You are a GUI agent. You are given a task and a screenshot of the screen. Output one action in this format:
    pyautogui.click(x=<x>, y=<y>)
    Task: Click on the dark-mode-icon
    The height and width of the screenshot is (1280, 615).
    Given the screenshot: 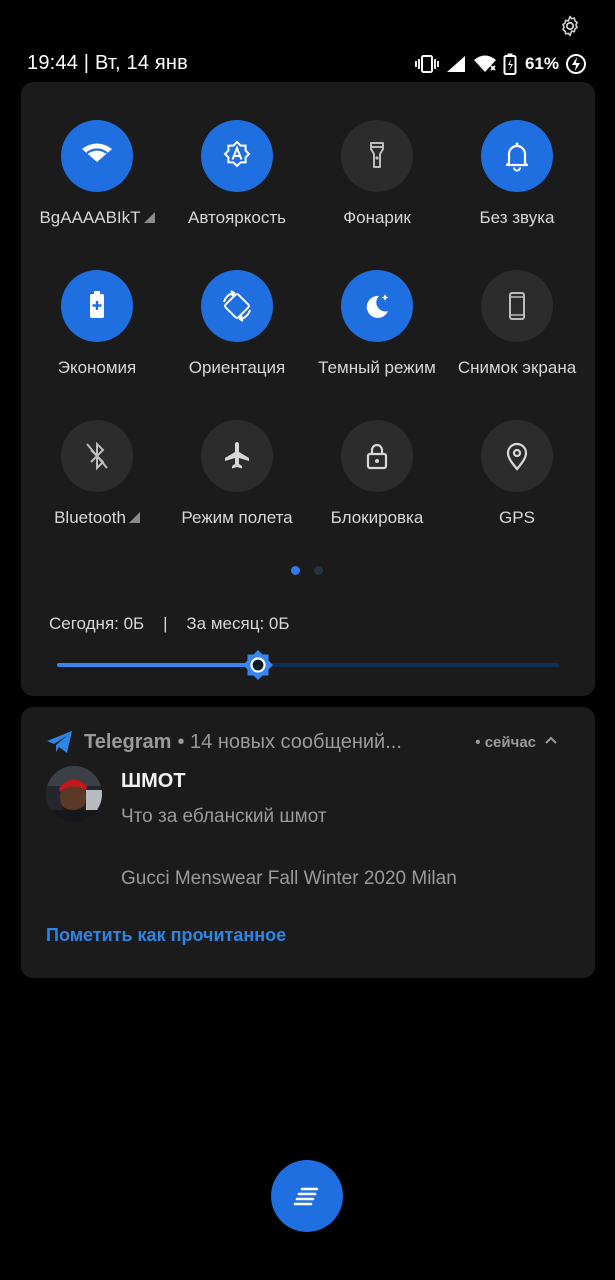 What is the action you would take?
    pyautogui.click(x=377, y=306)
    